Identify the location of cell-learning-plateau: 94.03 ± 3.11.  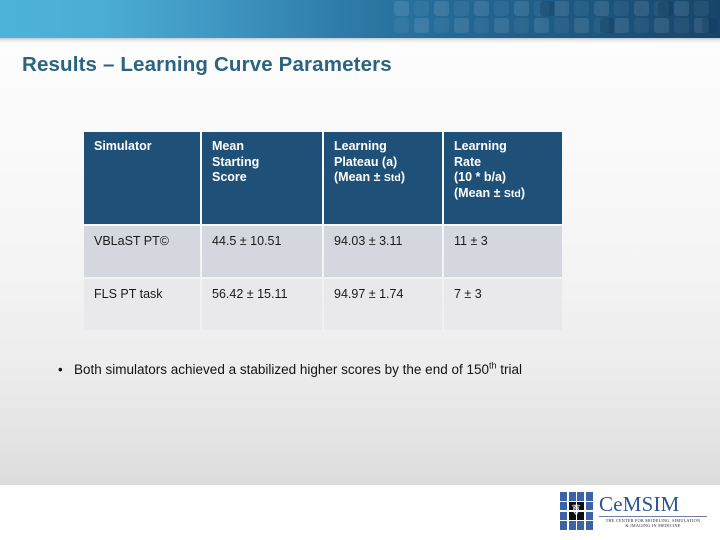
(383, 251).